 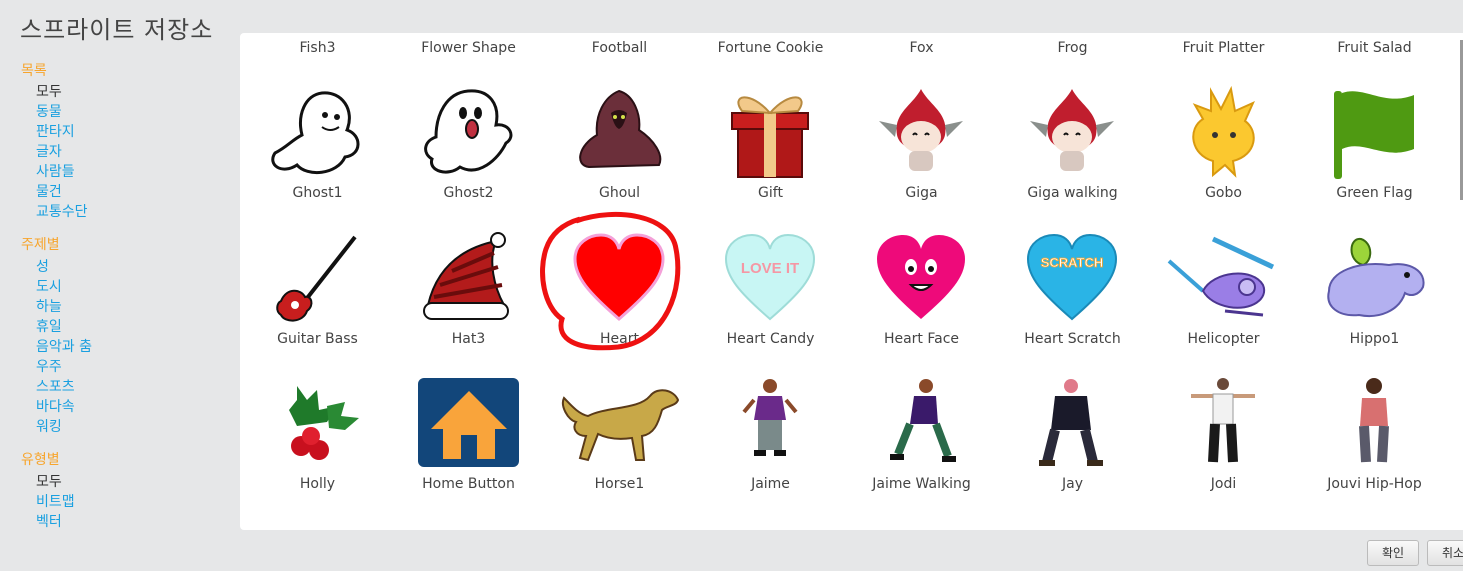 I want to click on giga-icon, so click(x=921, y=130).